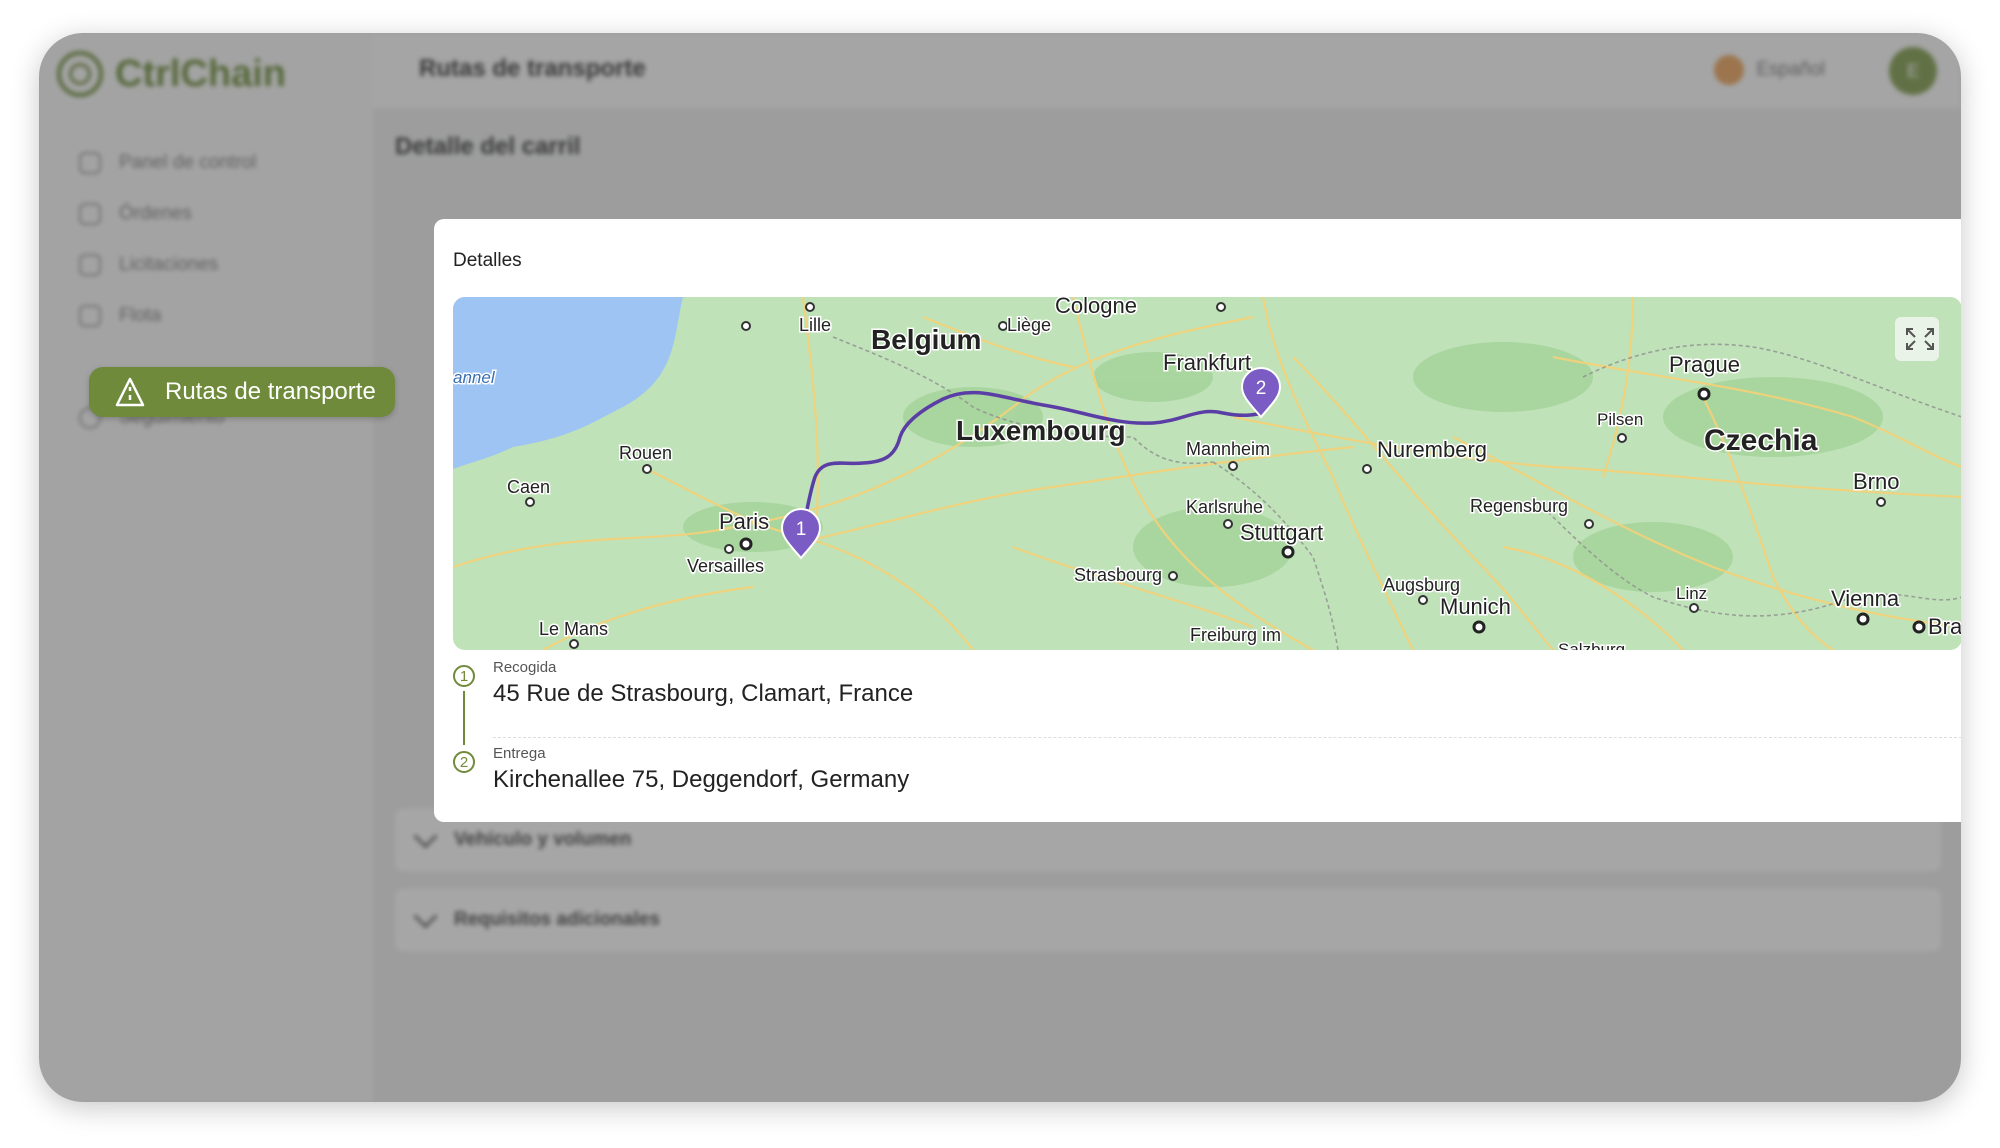 The height and width of the screenshot is (1148, 2000). Describe the element at coordinates (1519, 506) in the screenshot. I see `map-label-city: Regensburg` at that location.